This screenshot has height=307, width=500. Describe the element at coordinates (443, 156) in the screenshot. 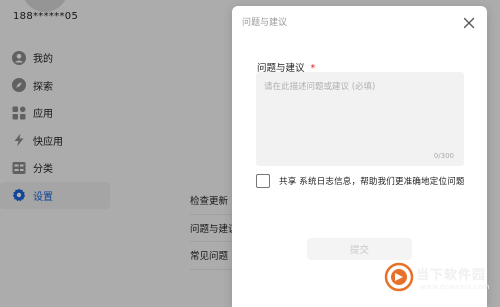

I see `char-counter: 0/300` at that location.